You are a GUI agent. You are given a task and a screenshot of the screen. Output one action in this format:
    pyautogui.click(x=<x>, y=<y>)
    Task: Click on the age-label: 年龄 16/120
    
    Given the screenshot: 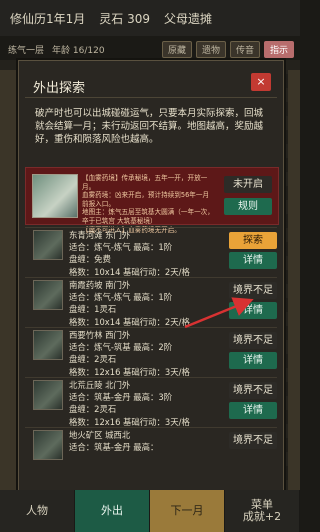 What is the action you would take?
    pyautogui.click(x=78, y=50)
    